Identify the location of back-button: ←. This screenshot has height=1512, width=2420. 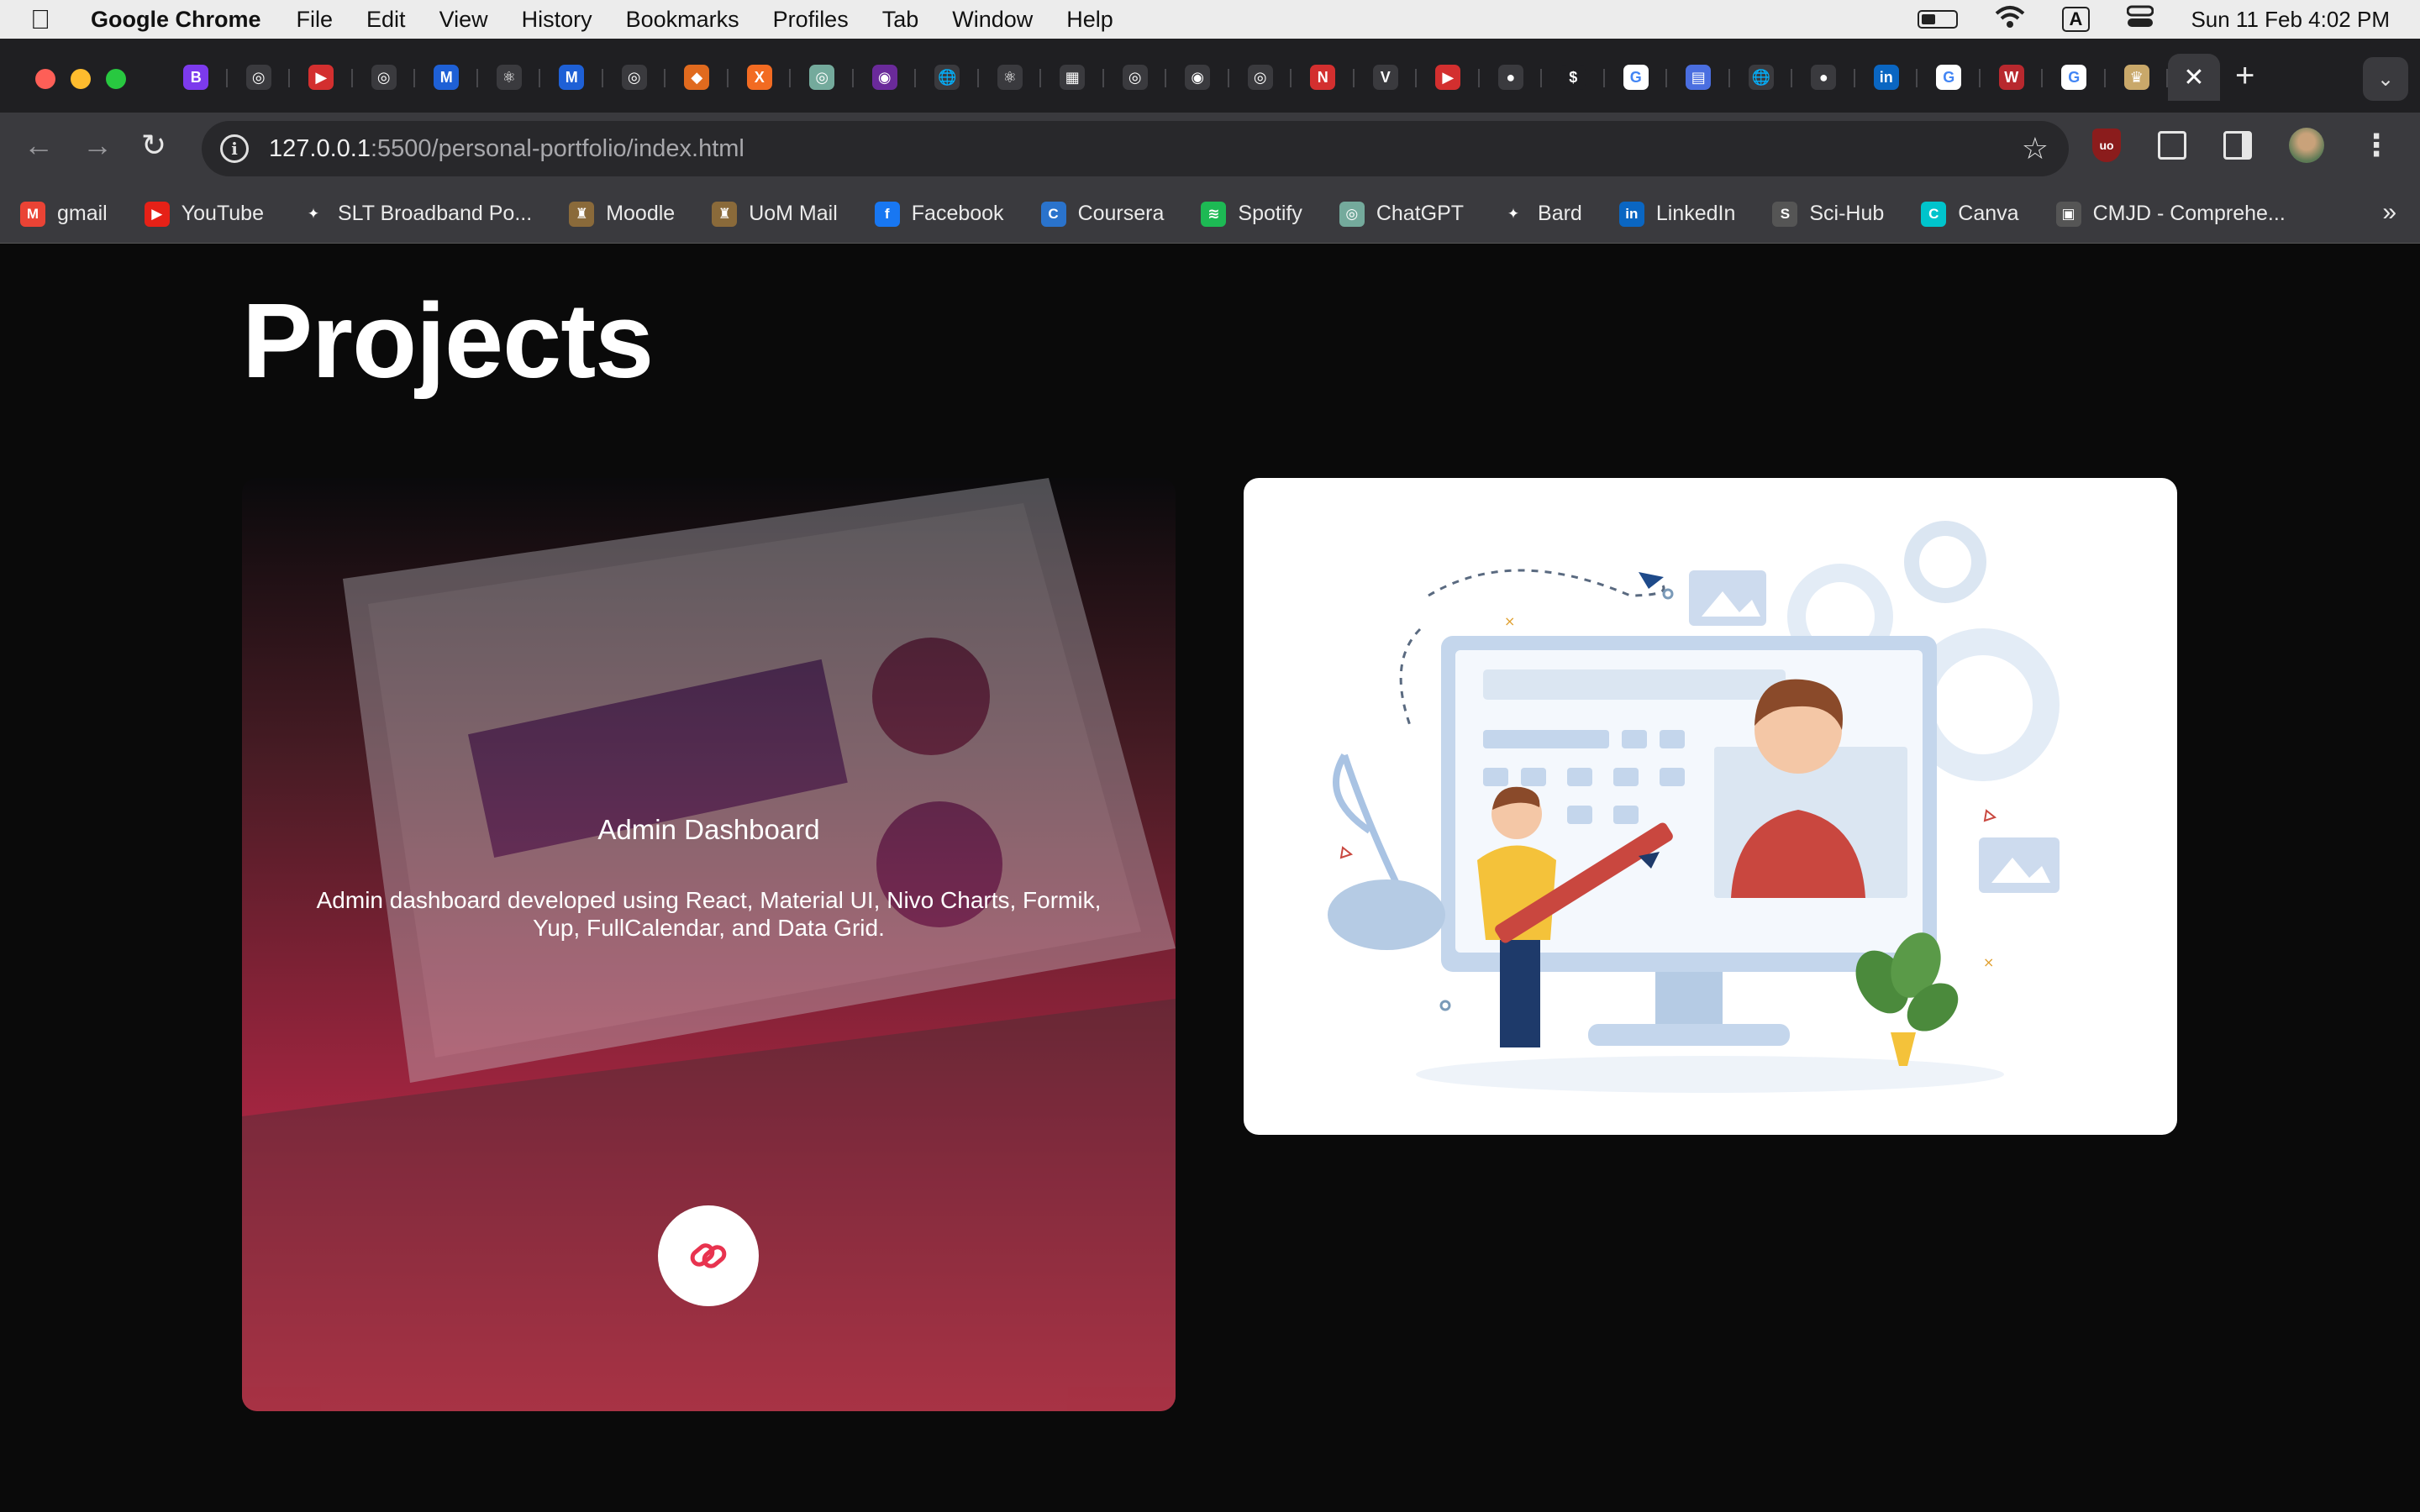
(39, 145).